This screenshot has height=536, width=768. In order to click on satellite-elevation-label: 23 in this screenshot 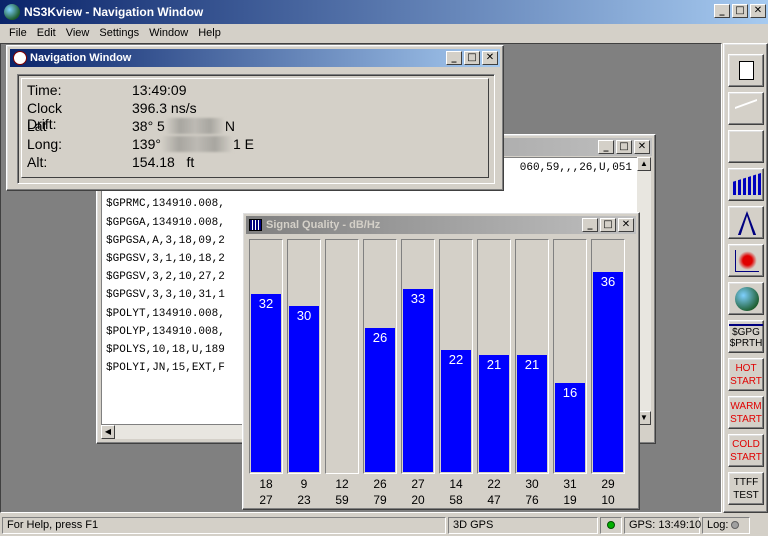, I will do `click(304, 500)`.